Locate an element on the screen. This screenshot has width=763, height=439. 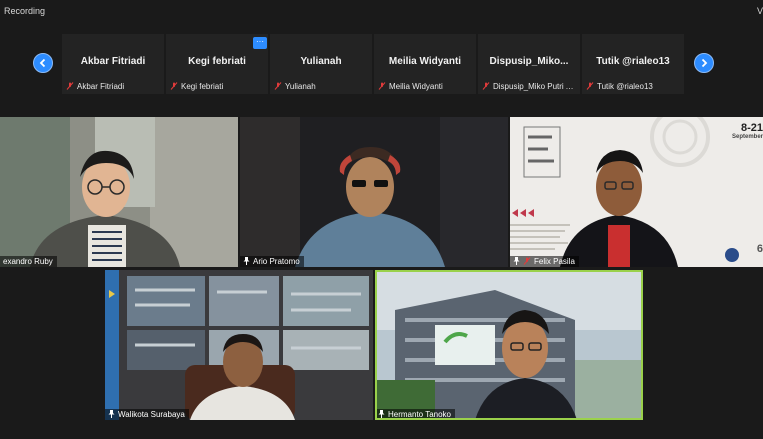
poster-date: 8-21 is located at coordinates (751, 128).